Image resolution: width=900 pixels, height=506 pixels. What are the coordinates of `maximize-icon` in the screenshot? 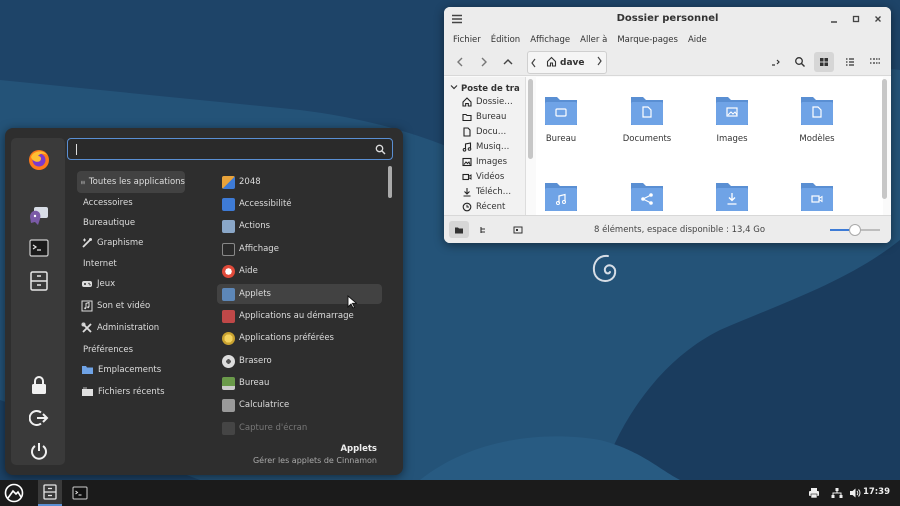 It's located at (856, 19).